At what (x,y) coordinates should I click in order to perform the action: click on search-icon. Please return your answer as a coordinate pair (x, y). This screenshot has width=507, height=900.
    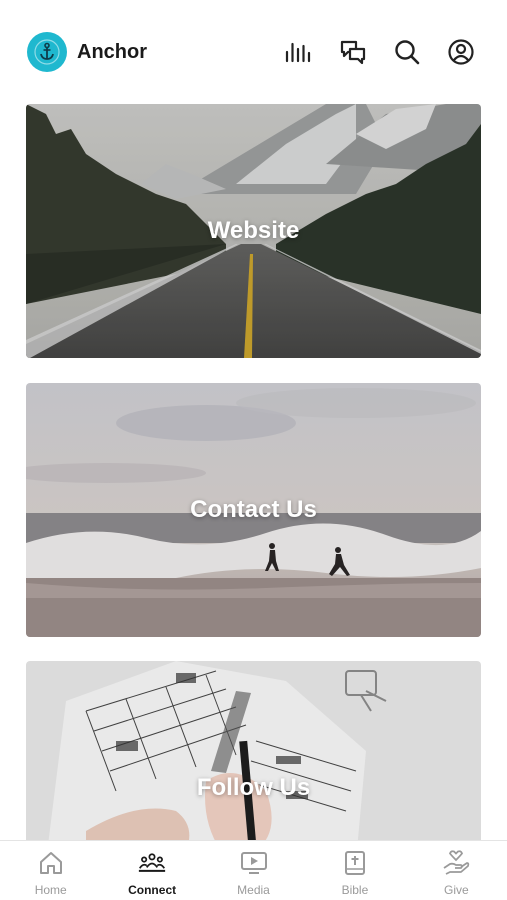
    Looking at the image, I should click on (407, 52).